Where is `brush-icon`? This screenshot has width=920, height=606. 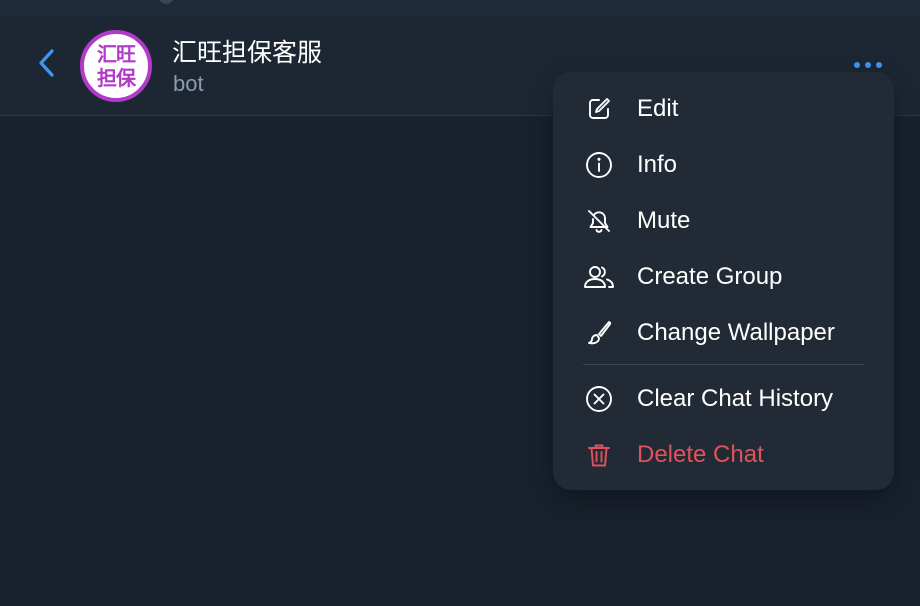
brush-icon is located at coordinates (599, 333).